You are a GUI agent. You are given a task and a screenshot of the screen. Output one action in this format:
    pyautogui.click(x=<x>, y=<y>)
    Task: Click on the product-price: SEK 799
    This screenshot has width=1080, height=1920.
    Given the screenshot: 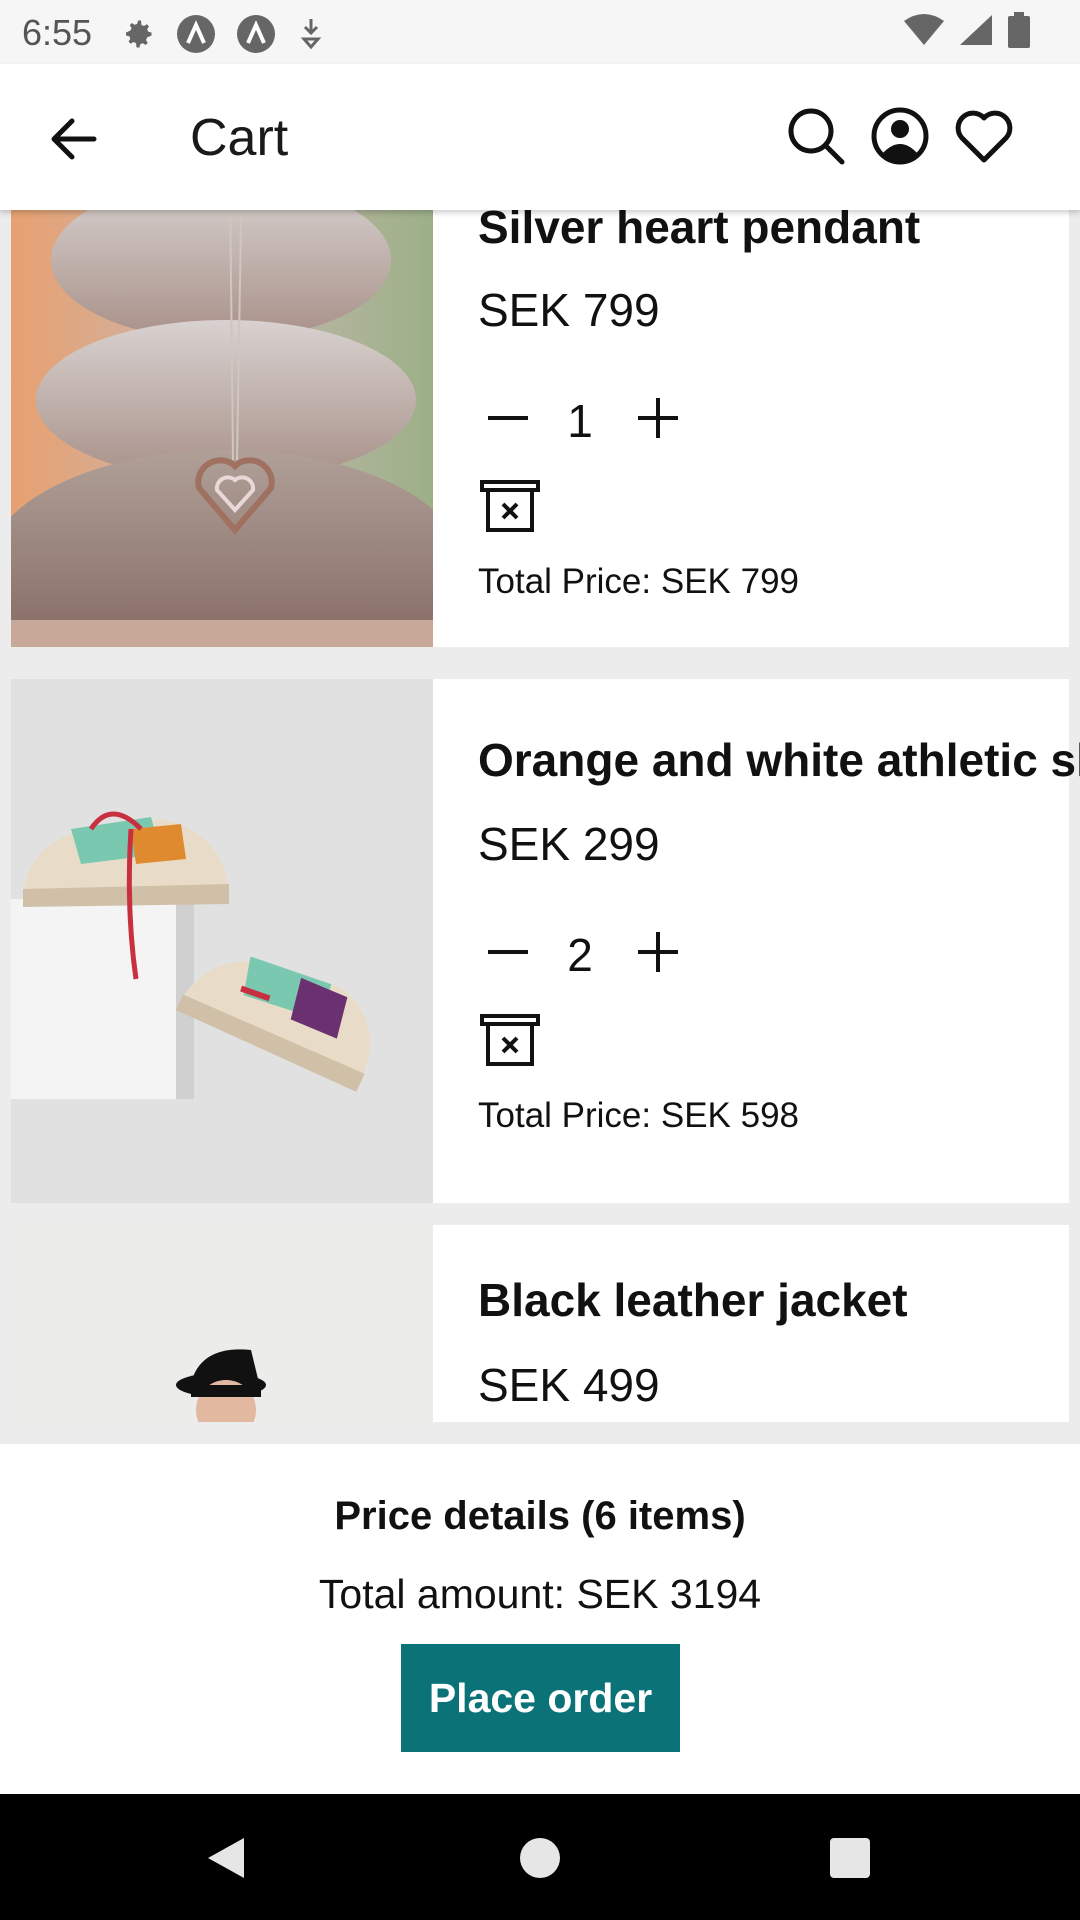 What is the action you would take?
    pyautogui.click(x=569, y=310)
    